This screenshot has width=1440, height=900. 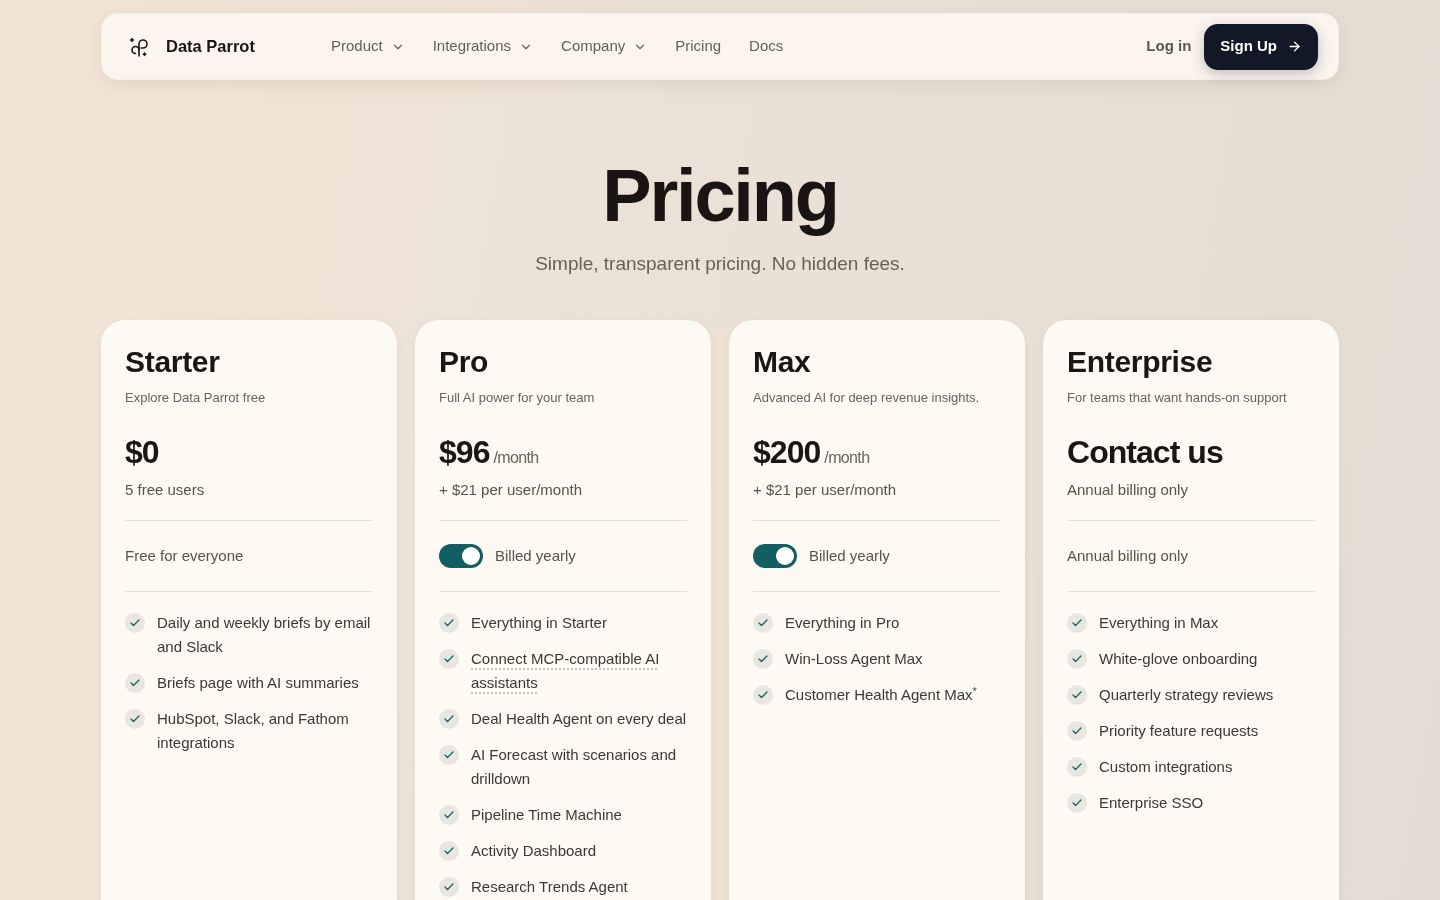 I want to click on nav-link: Pricing, so click(x=698, y=46).